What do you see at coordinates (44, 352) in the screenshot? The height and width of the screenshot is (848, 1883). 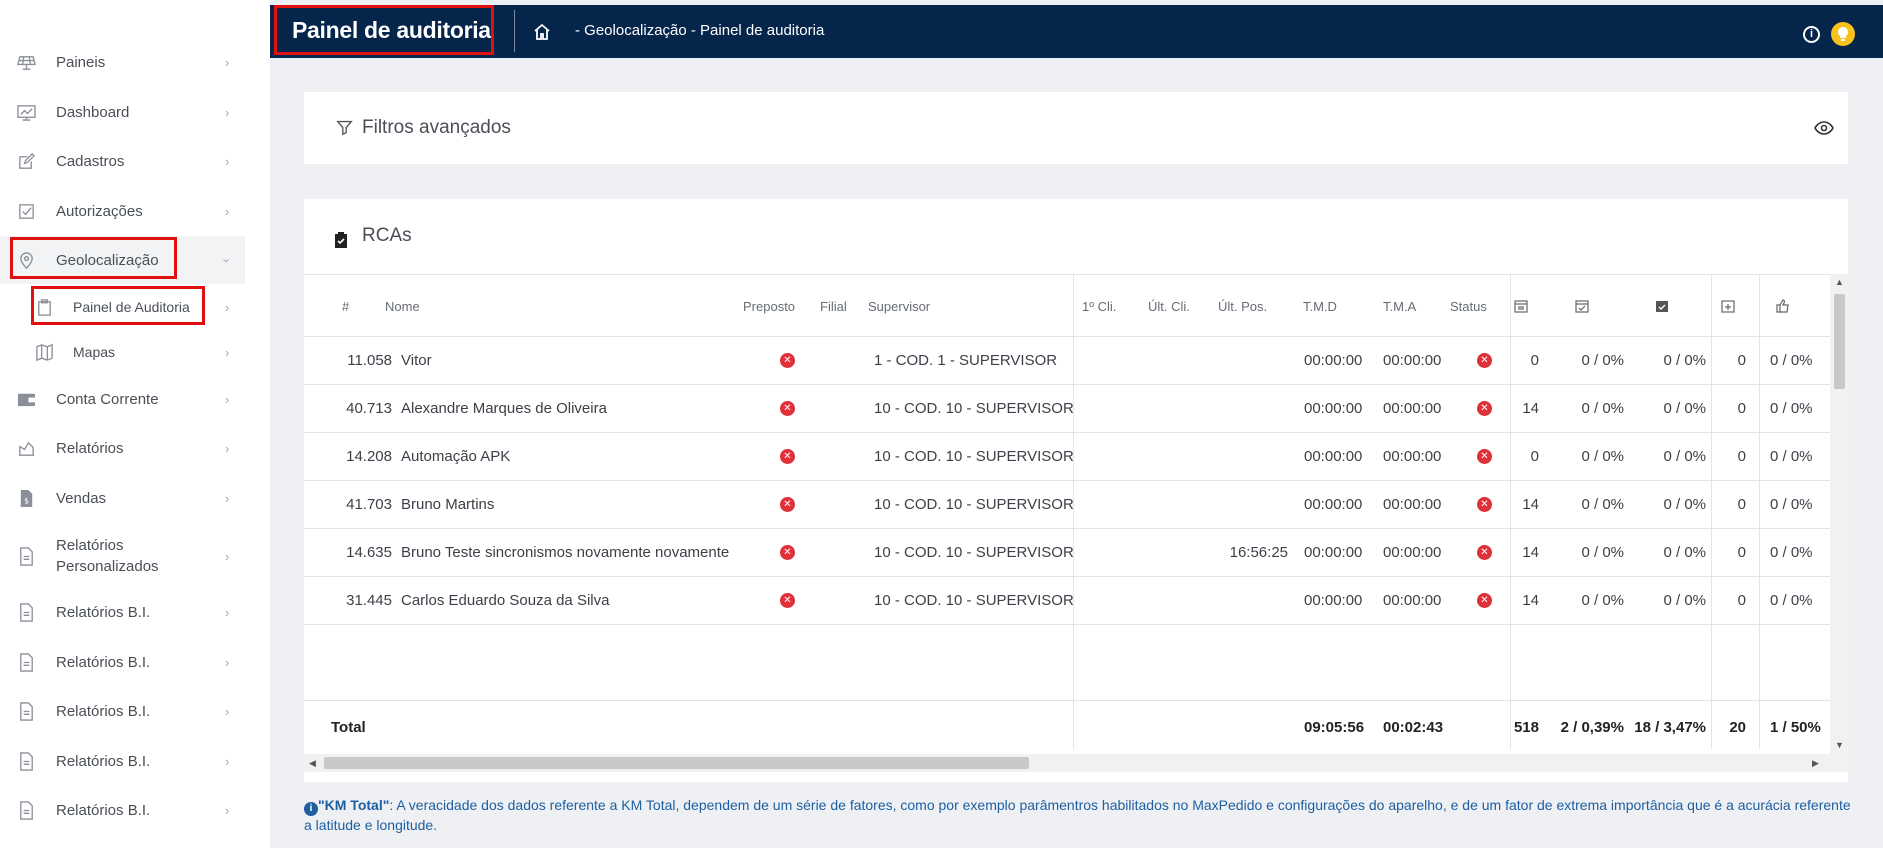 I see `map-icon` at bounding box center [44, 352].